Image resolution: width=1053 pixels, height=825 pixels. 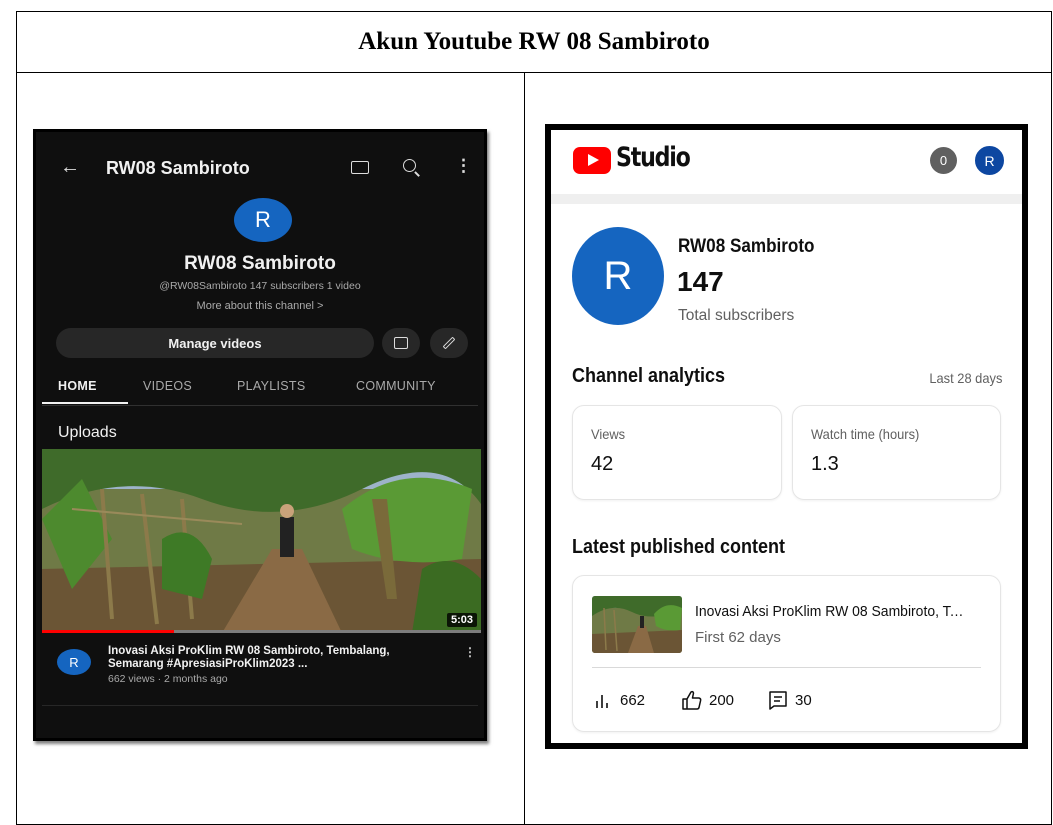 I want to click on tab-community: COMMUNITY, so click(x=396, y=386).